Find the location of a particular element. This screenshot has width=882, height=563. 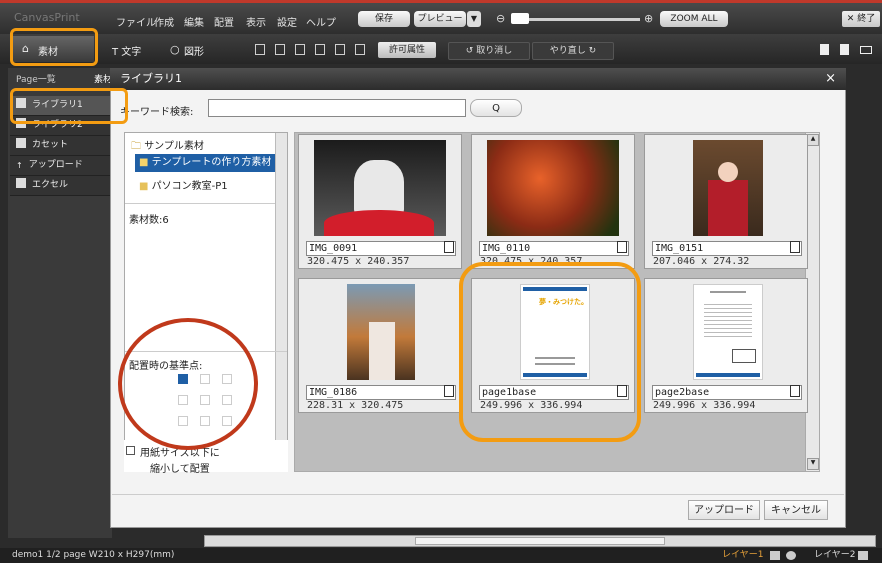

eye-icon is located at coordinates (791, 555).